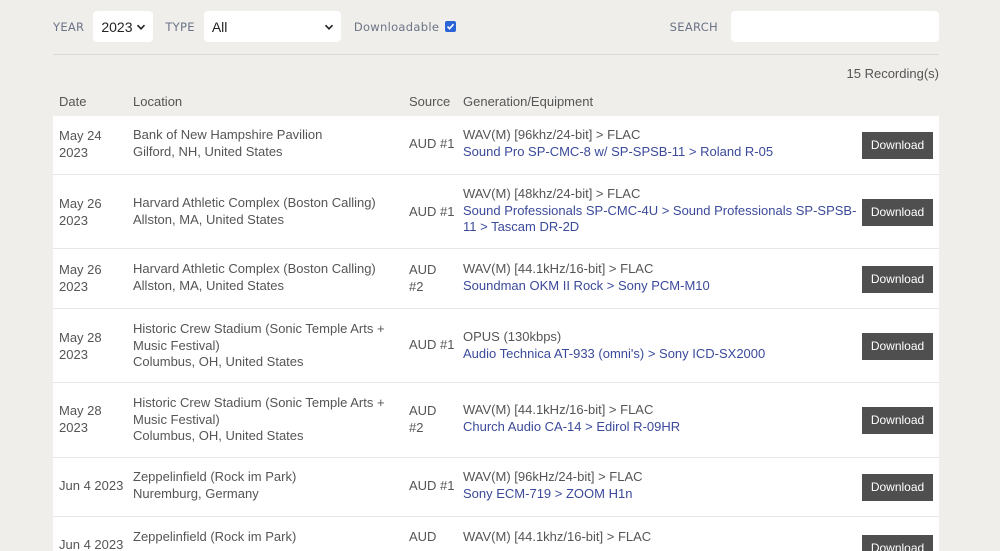 The width and height of the screenshot is (1000, 551). What do you see at coordinates (662, 494) in the screenshot?
I see `equipment-link: Sony ECM-719 > ZOOM H1n` at bounding box center [662, 494].